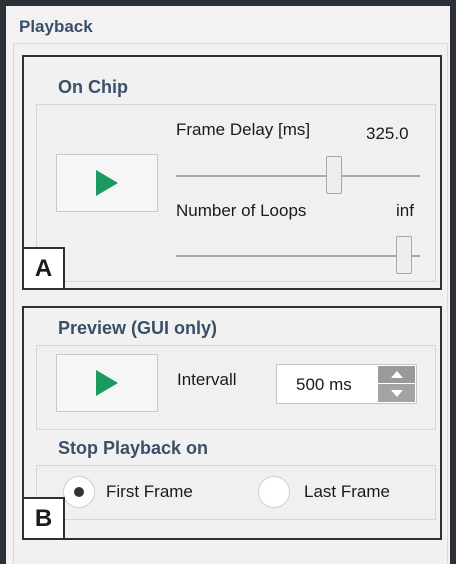 This screenshot has height=564, width=456. I want to click on callout-label-b: B, so click(43, 518).